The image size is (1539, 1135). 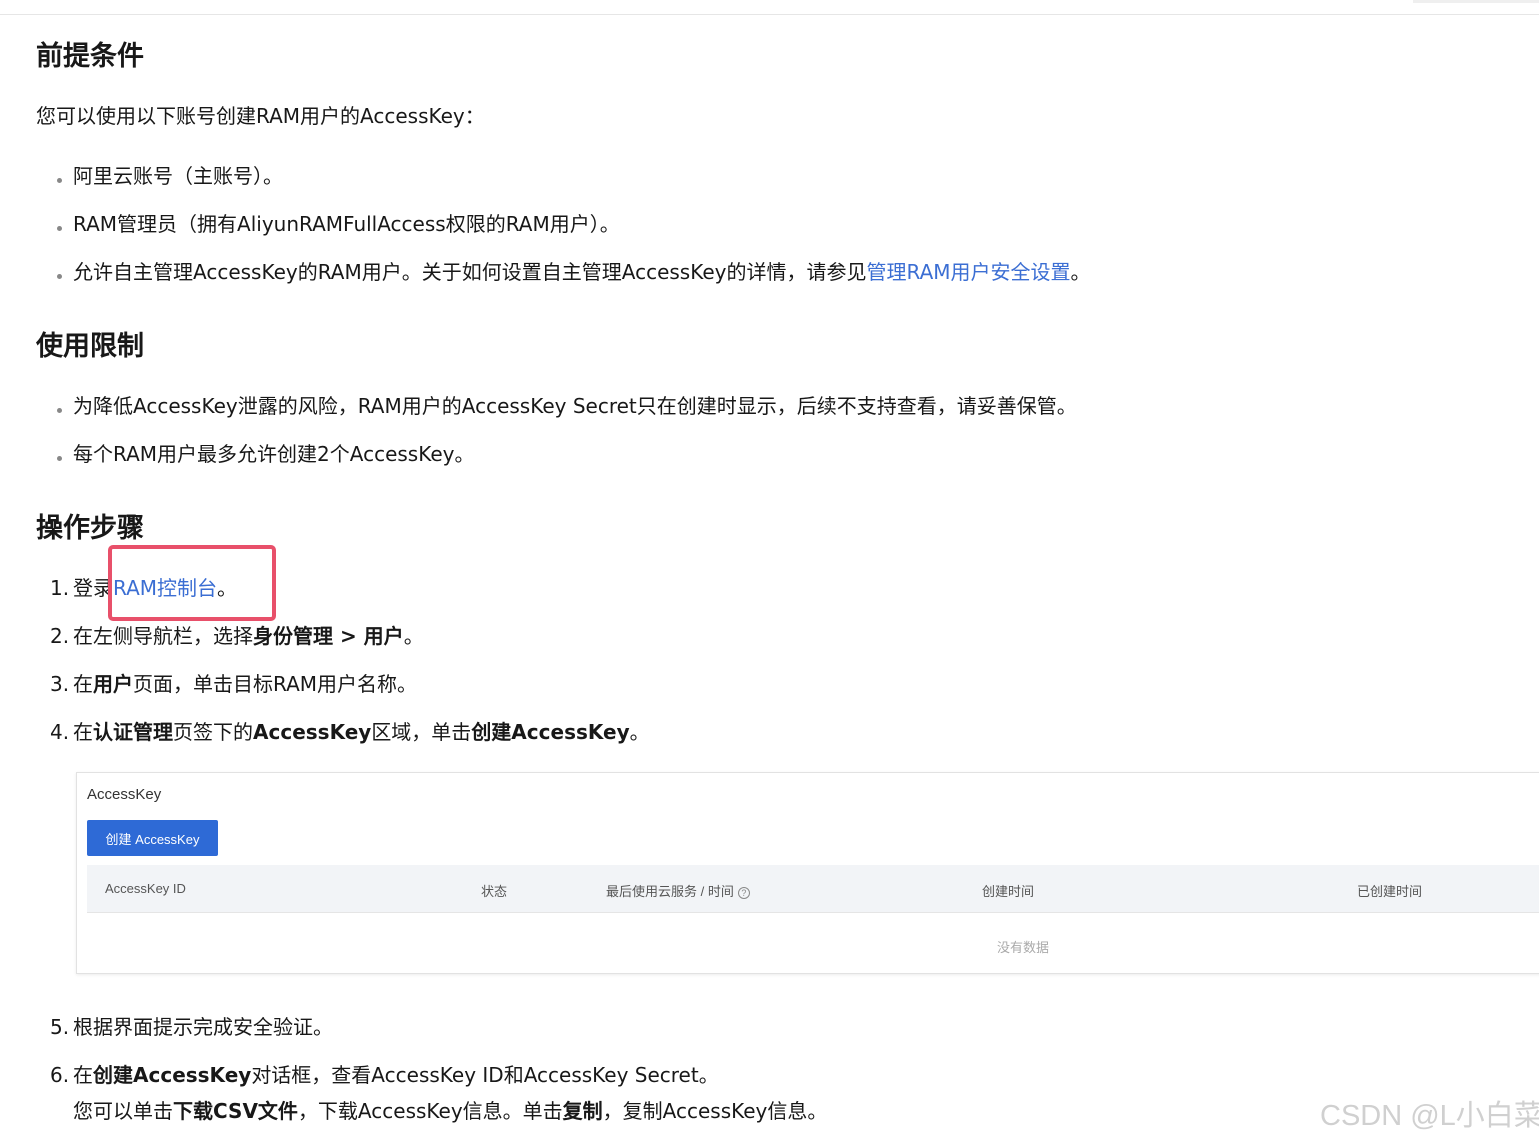 What do you see at coordinates (275, 684) in the screenshot?
I see `step-3-end: 页面，单击目标RAM用户名称。` at bounding box center [275, 684].